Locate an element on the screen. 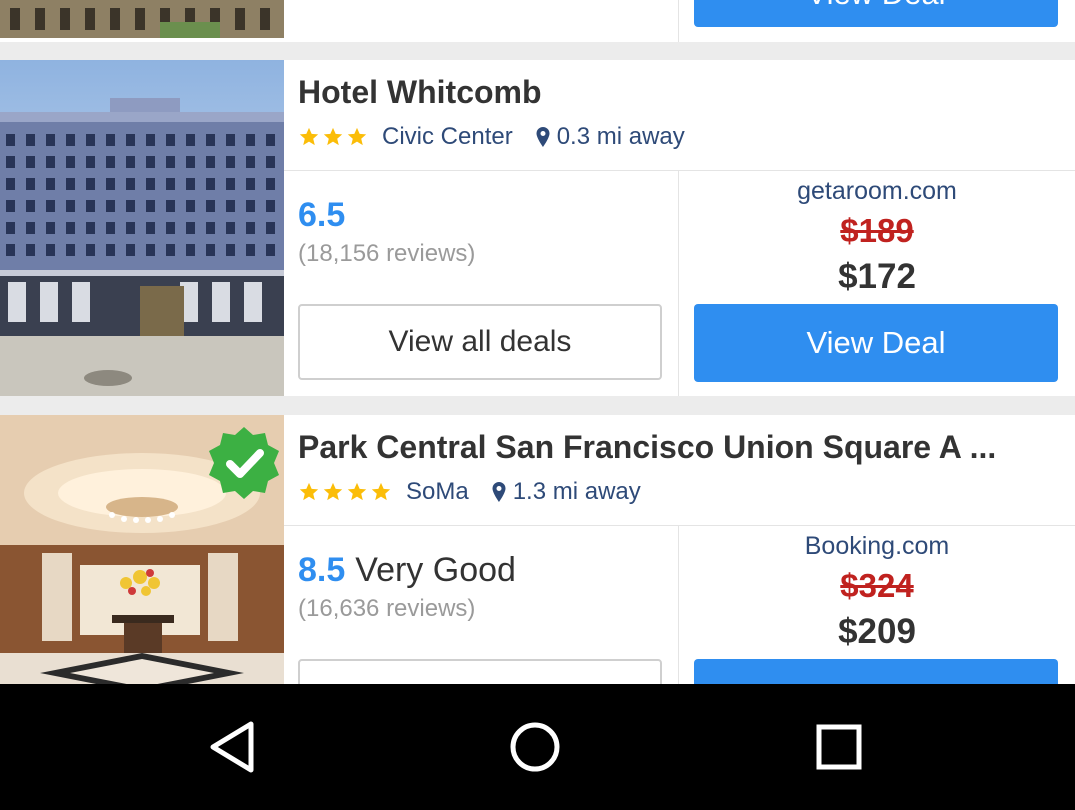 The height and width of the screenshot is (810, 1075). distance: 0.3 mi away is located at coordinates (620, 136).